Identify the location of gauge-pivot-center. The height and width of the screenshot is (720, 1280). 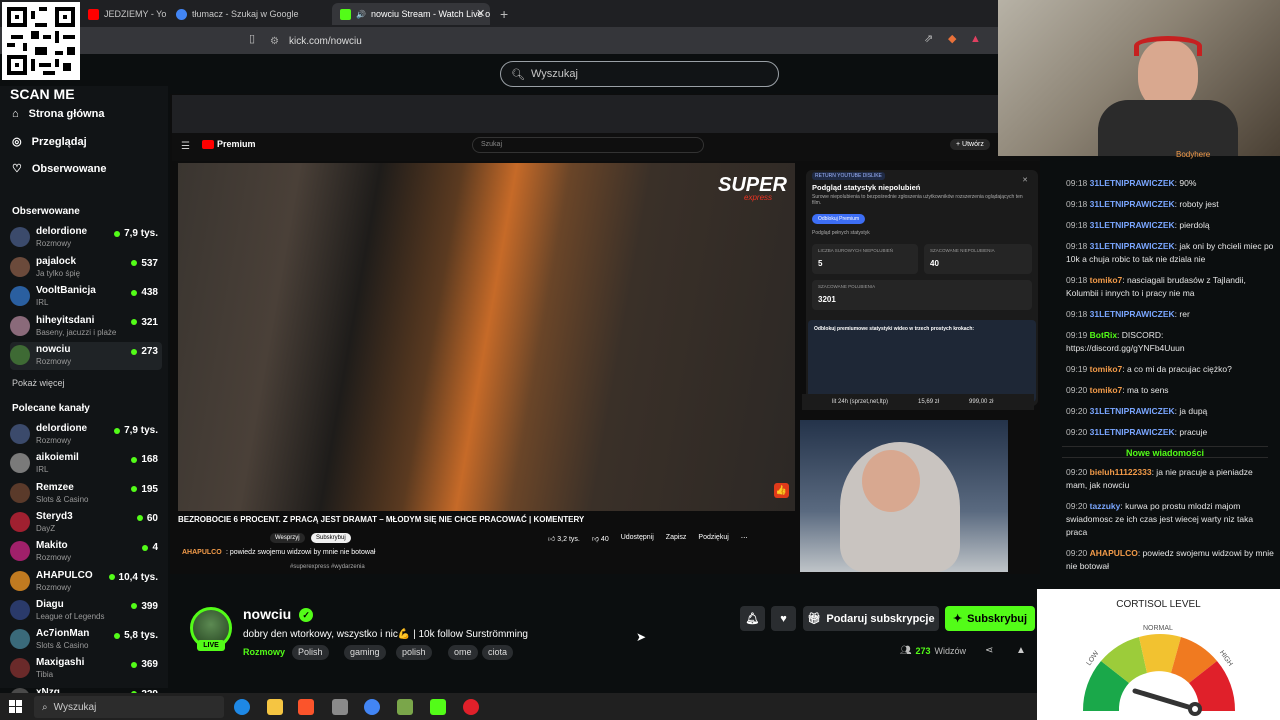
(1195, 709).